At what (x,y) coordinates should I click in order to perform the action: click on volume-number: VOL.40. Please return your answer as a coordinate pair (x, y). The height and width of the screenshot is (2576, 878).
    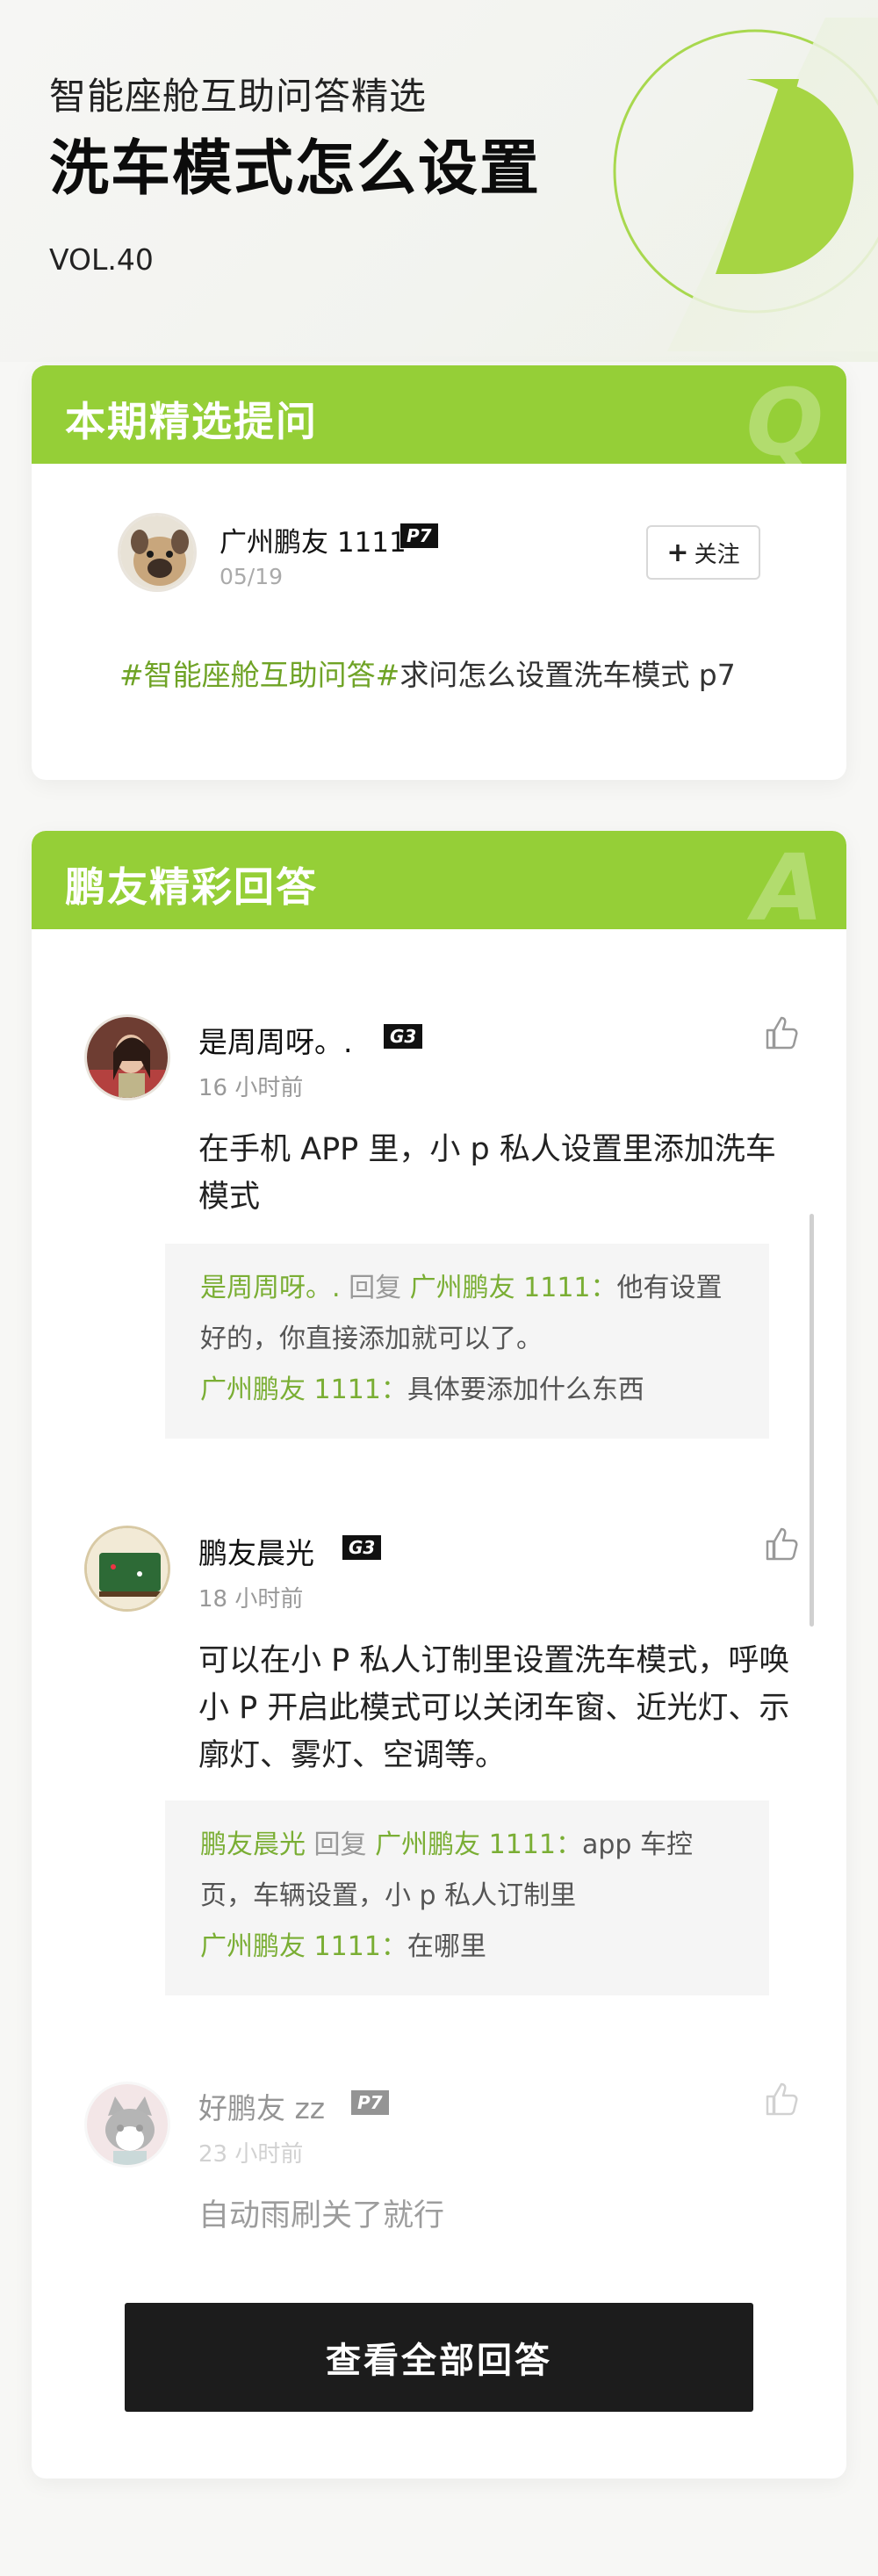
    Looking at the image, I should click on (101, 259).